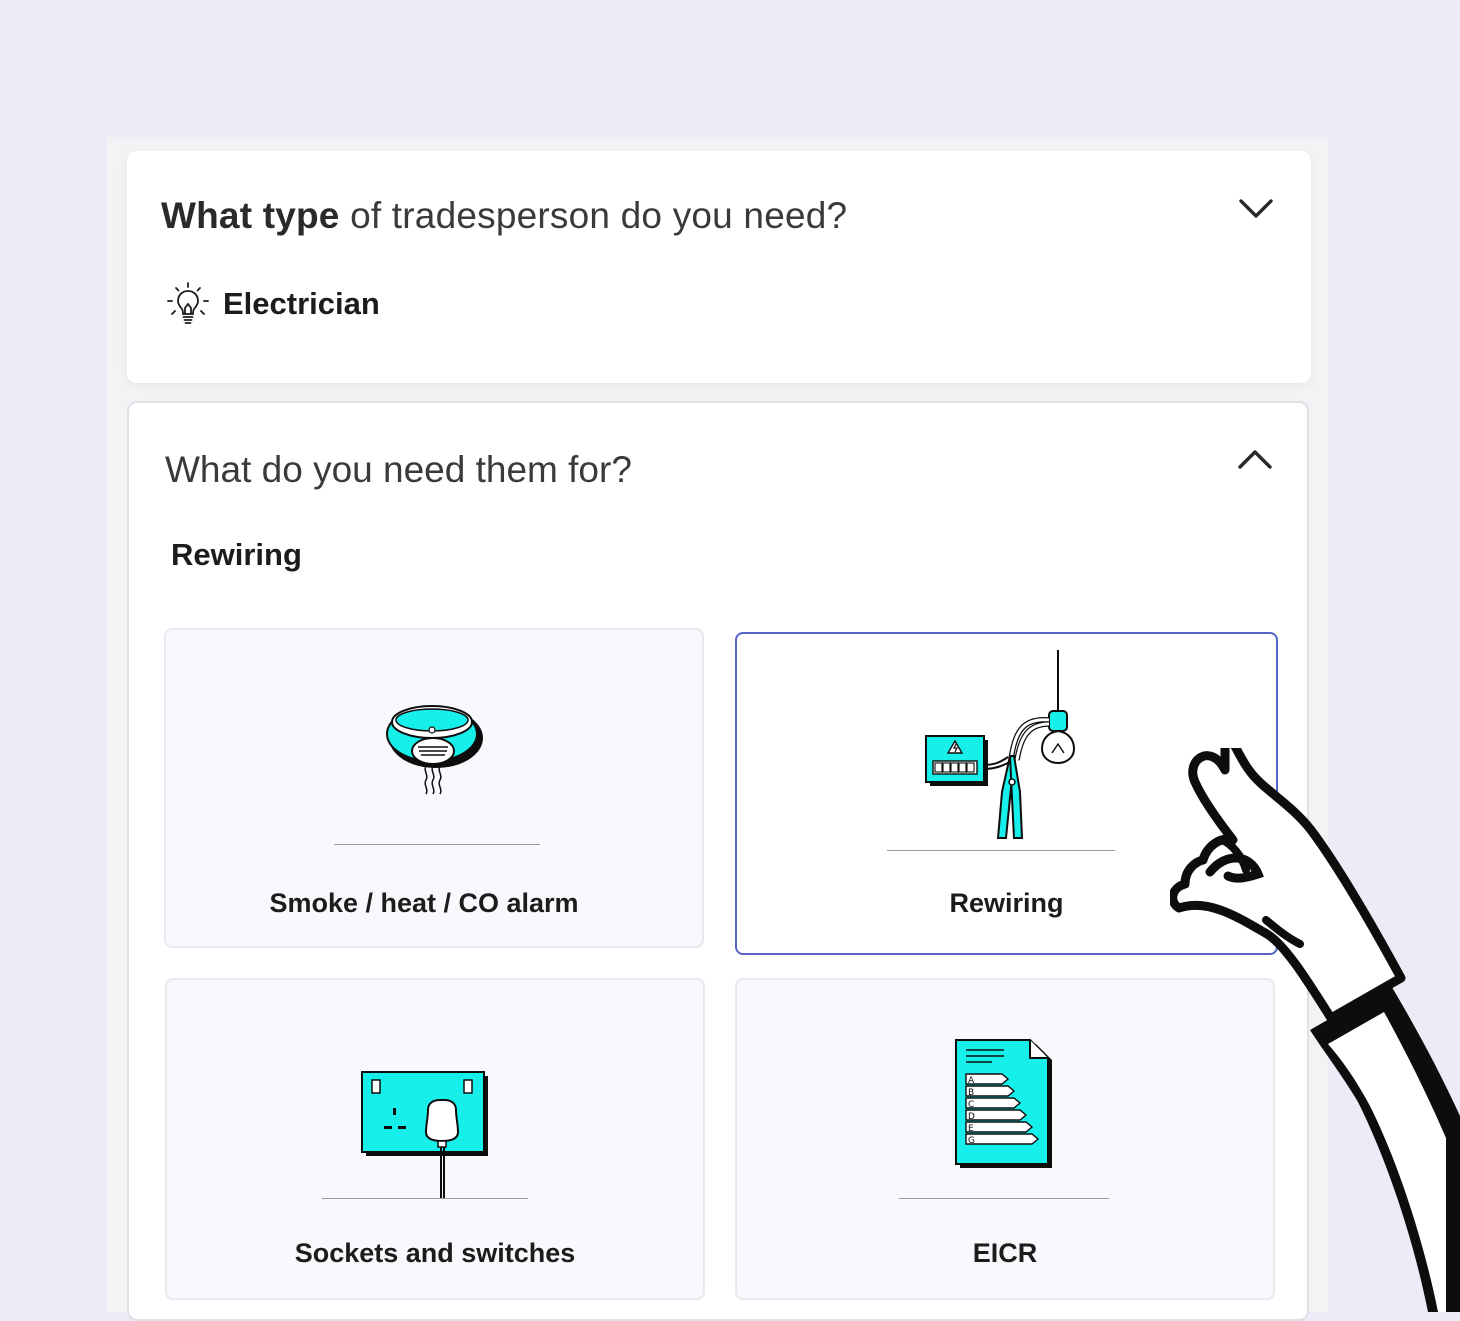 Image resolution: width=1460 pixels, height=1321 pixels. Describe the element at coordinates (1315, 1030) in the screenshot. I see `pointing-hand-illustration` at that location.